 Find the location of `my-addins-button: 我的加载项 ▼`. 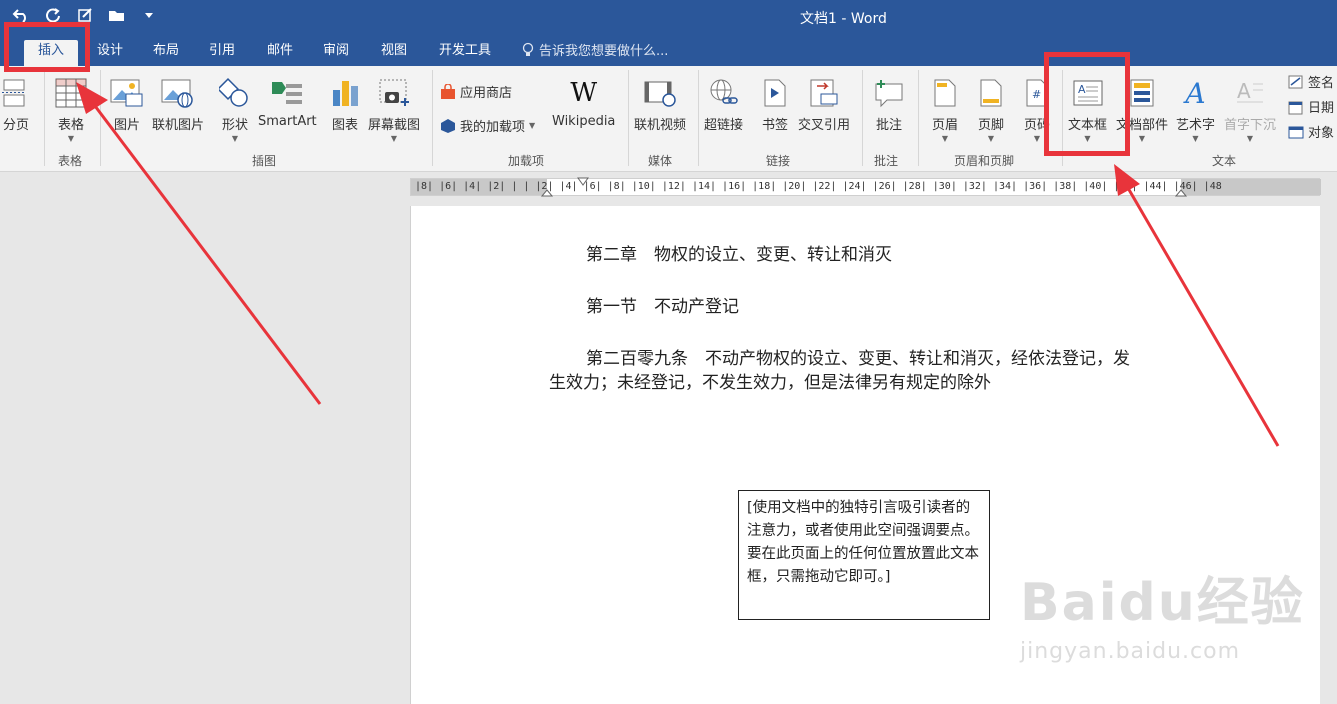

my-addins-button: 我的加载项 ▼ is located at coordinates (487, 125).